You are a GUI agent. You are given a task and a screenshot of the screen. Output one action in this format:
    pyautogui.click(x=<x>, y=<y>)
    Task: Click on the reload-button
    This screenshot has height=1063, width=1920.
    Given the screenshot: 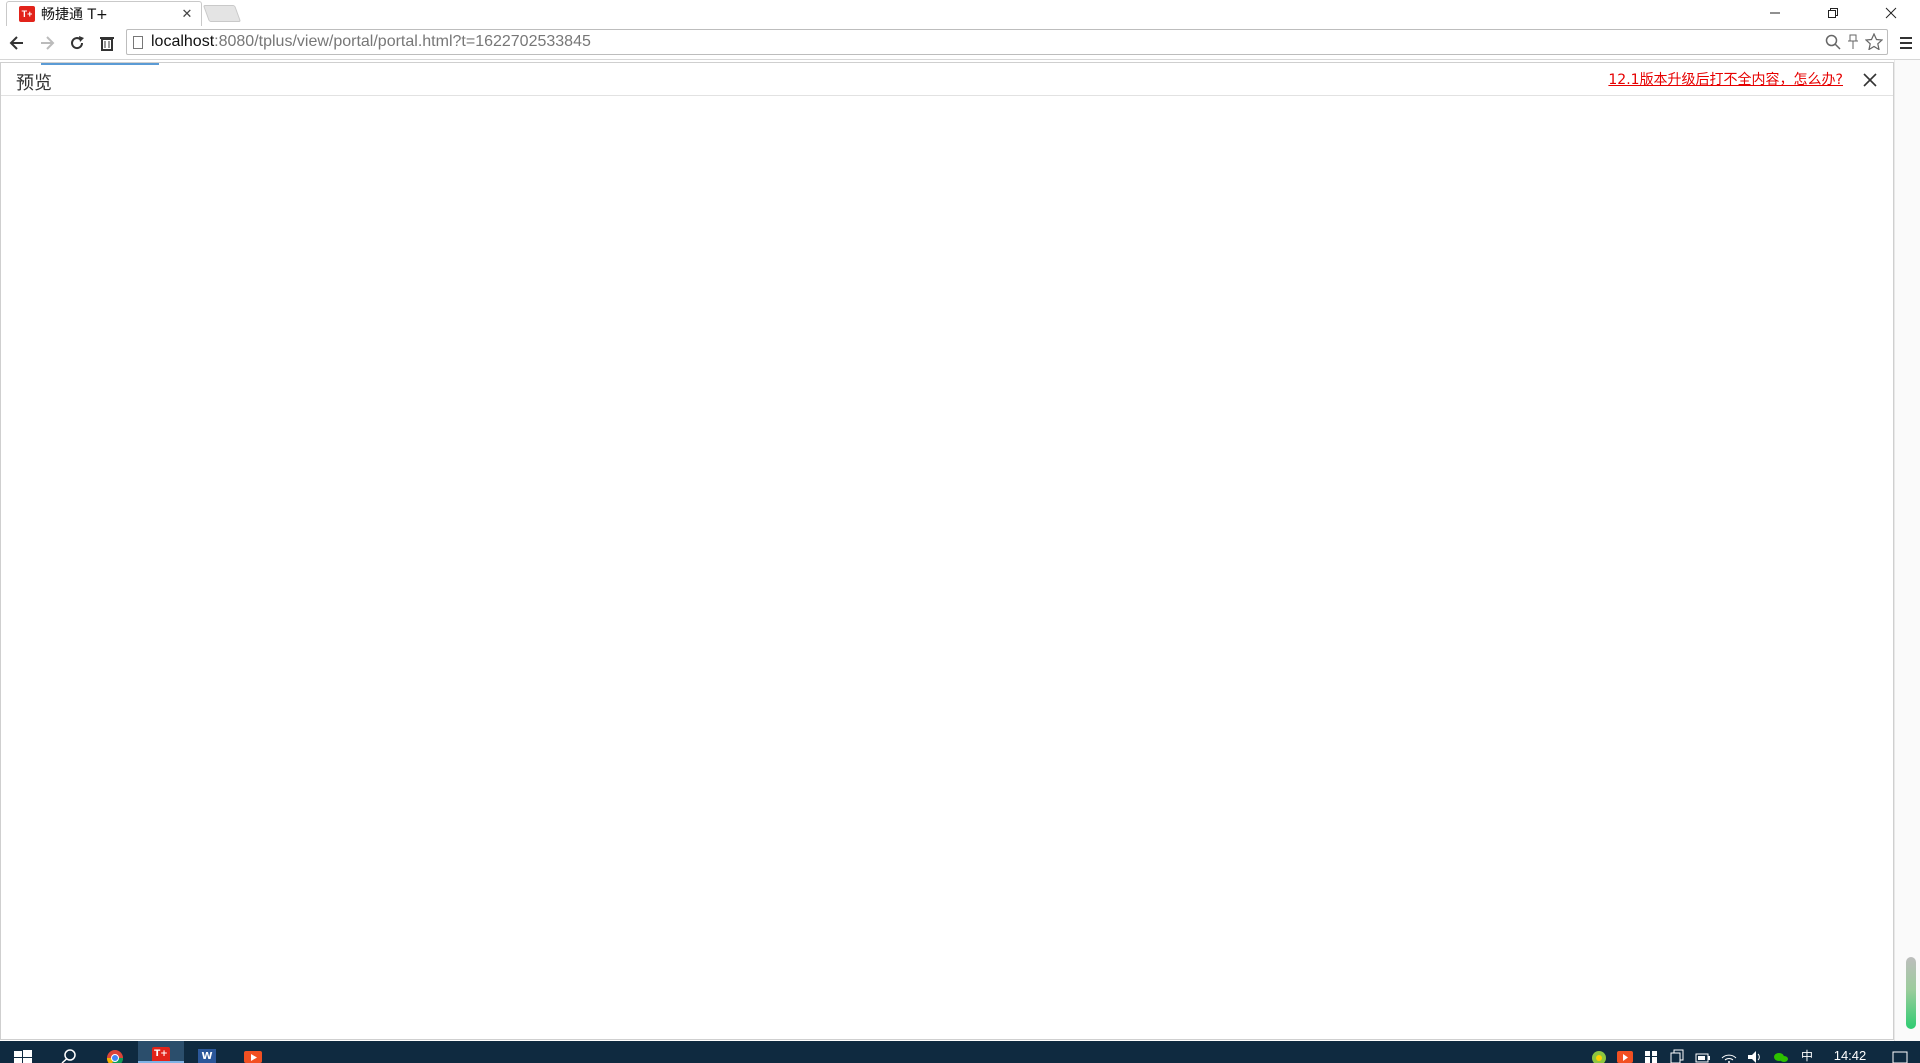 What is the action you would take?
    pyautogui.click(x=77, y=43)
    